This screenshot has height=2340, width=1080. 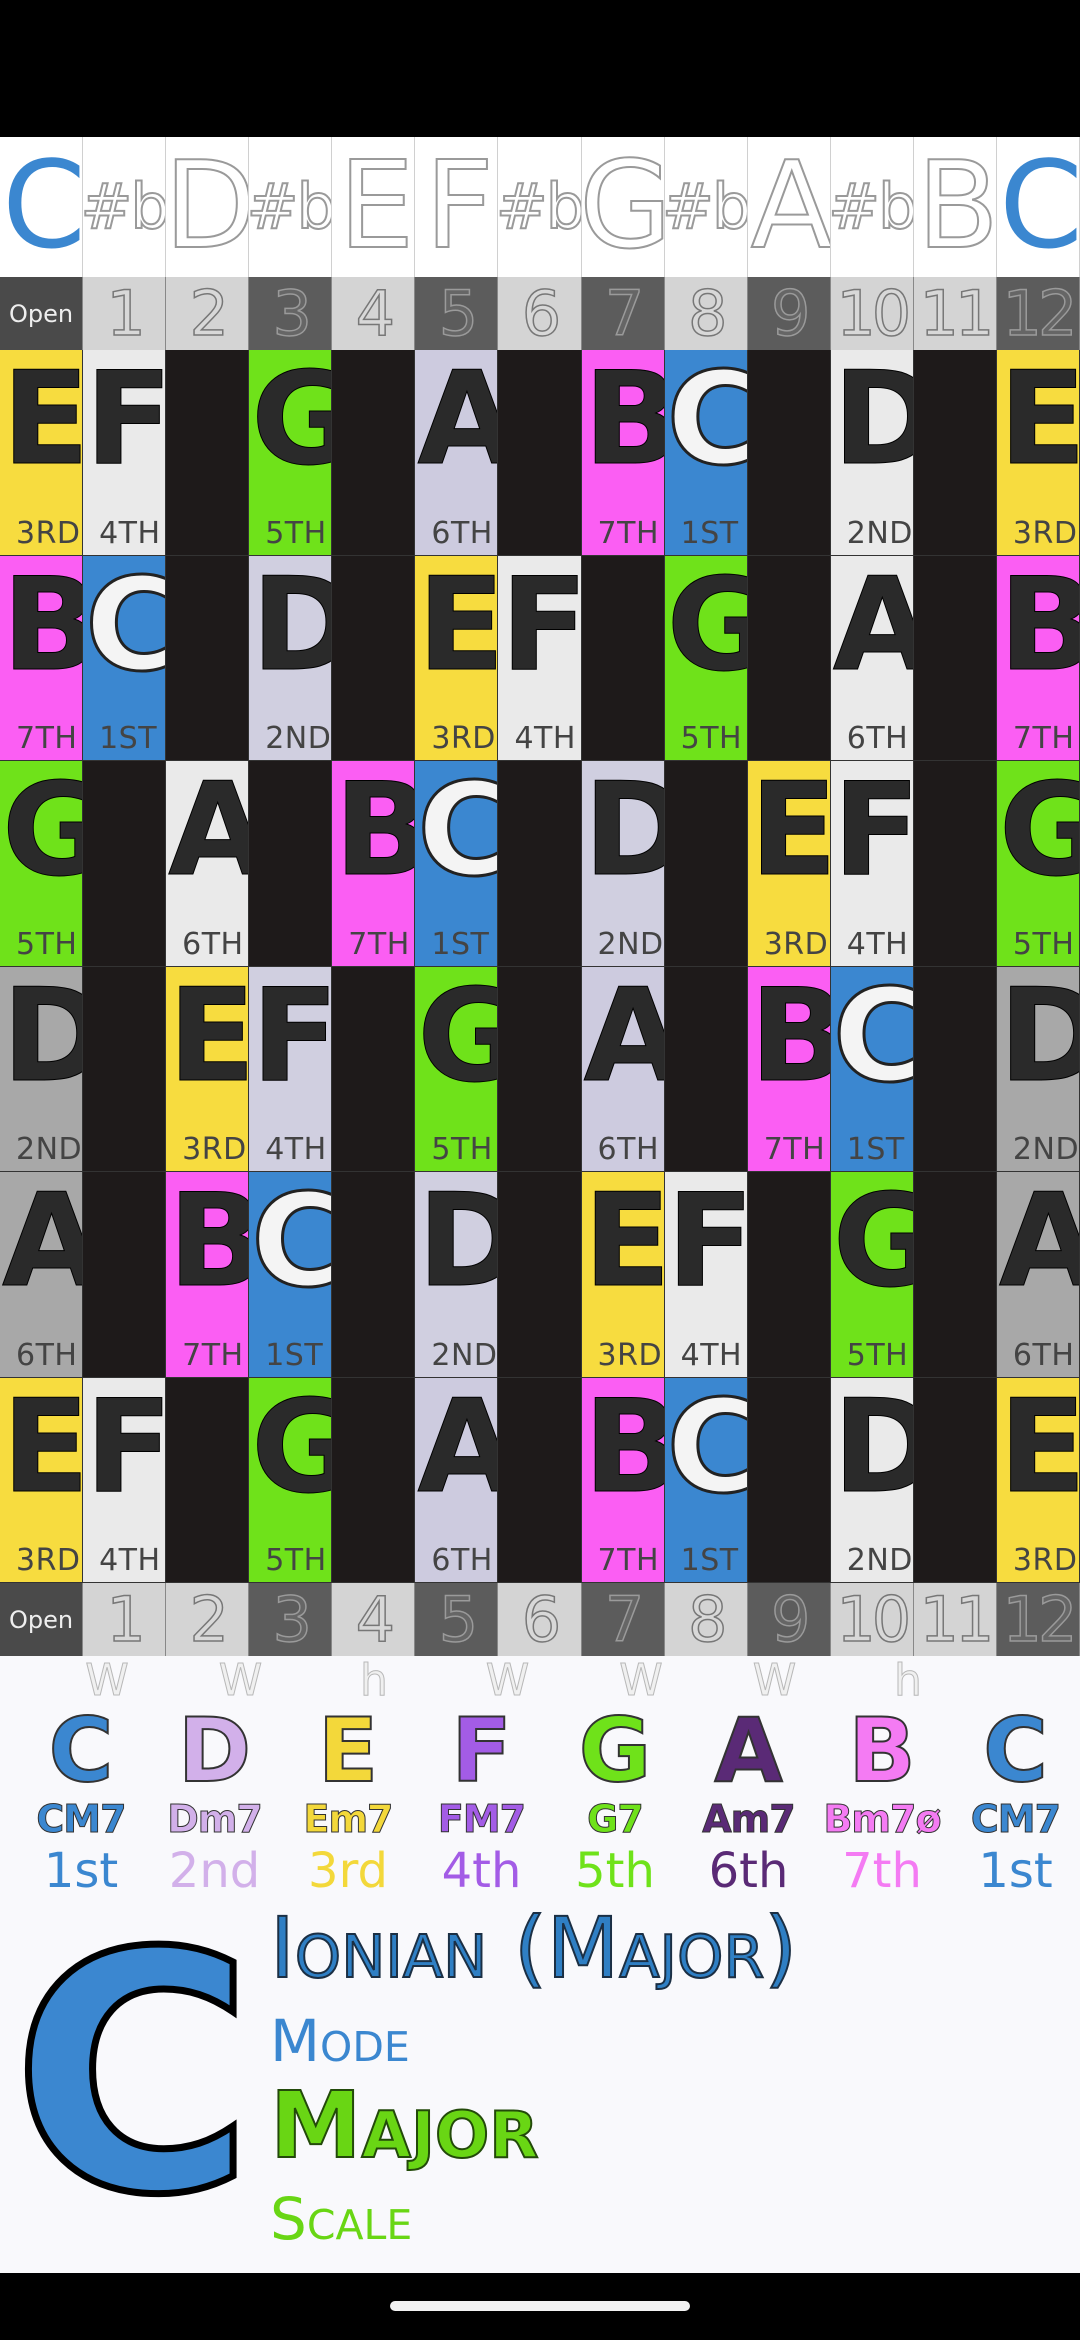 I want to click on scale-column-5: G G7 5th, so click(x=615, y=1802).